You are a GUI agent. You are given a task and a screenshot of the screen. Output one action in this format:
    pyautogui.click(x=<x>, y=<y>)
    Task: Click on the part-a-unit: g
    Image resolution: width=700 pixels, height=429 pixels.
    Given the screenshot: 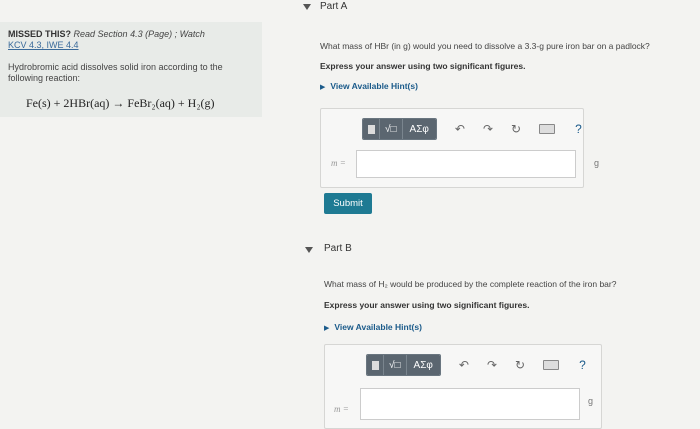 What is the action you would take?
    pyautogui.click(x=597, y=163)
    